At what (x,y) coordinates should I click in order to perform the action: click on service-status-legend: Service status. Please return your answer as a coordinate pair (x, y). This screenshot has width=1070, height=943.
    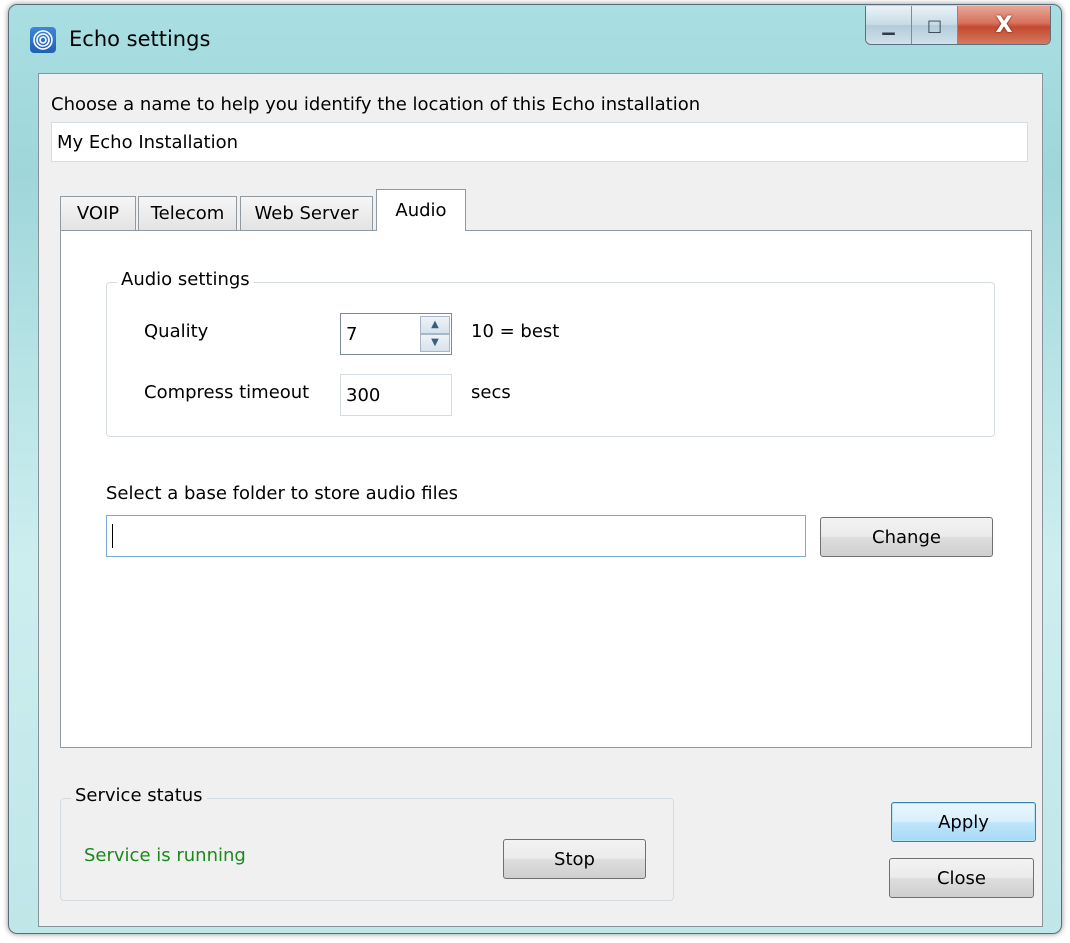
    Looking at the image, I should click on (139, 795).